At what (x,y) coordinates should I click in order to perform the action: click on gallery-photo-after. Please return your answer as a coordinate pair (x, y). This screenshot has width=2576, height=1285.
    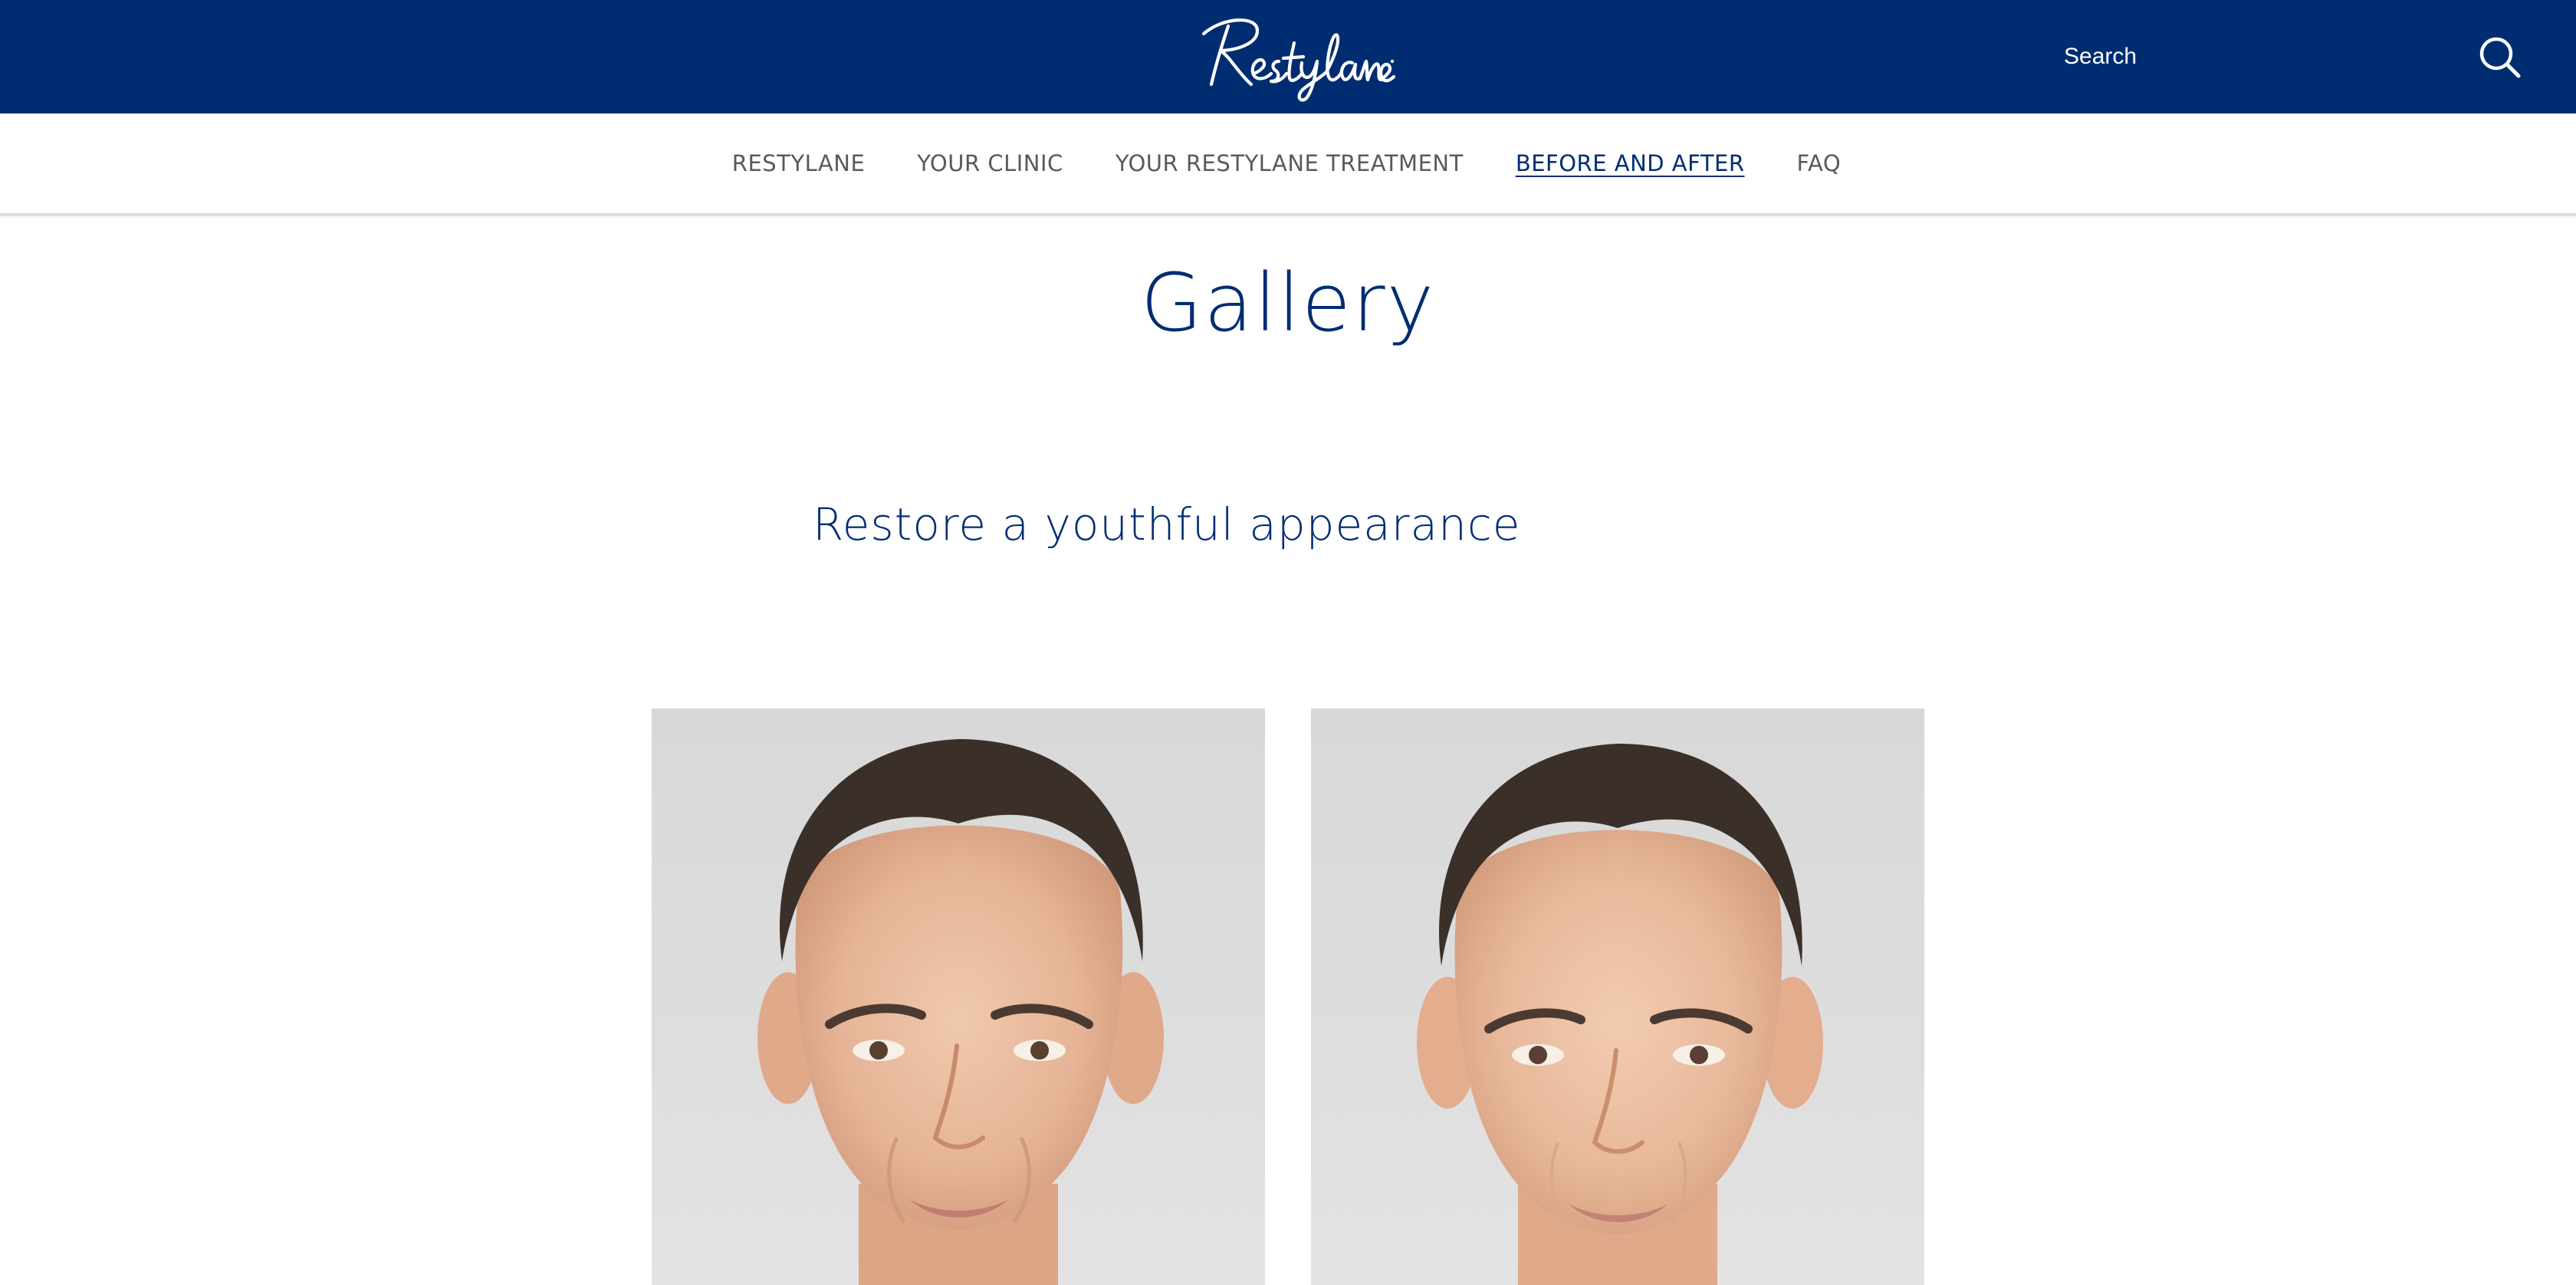
    Looking at the image, I should click on (1617, 996).